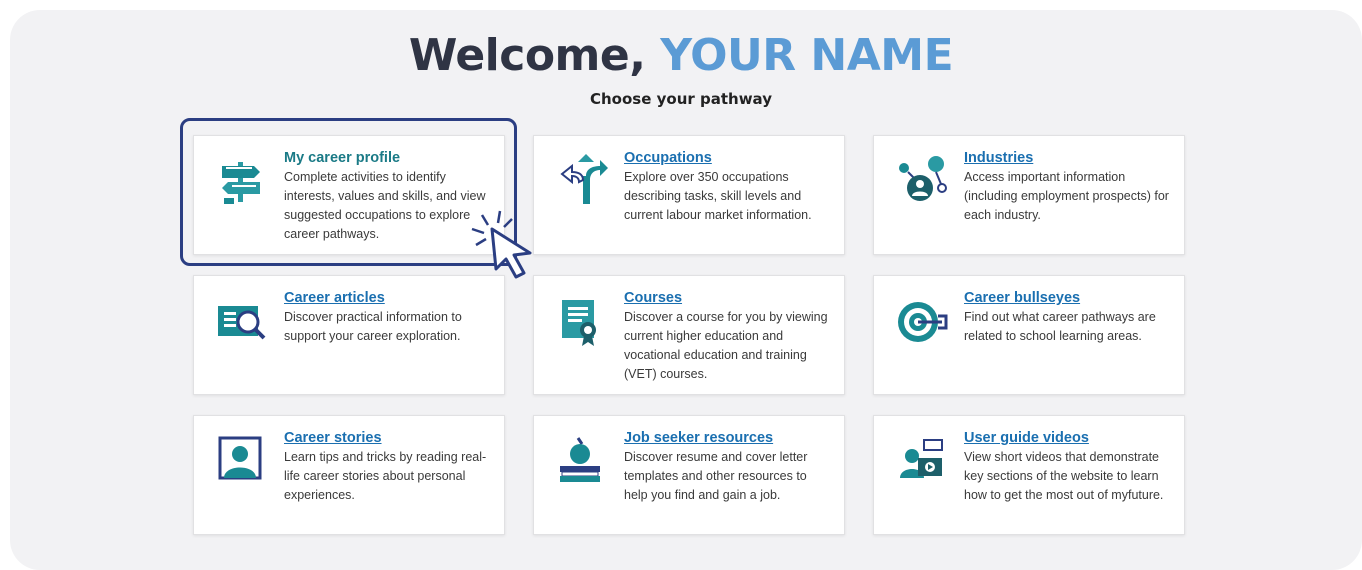 The height and width of the screenshot is (570, 1362). I want to click on article-search-icon, so click(242, 320).